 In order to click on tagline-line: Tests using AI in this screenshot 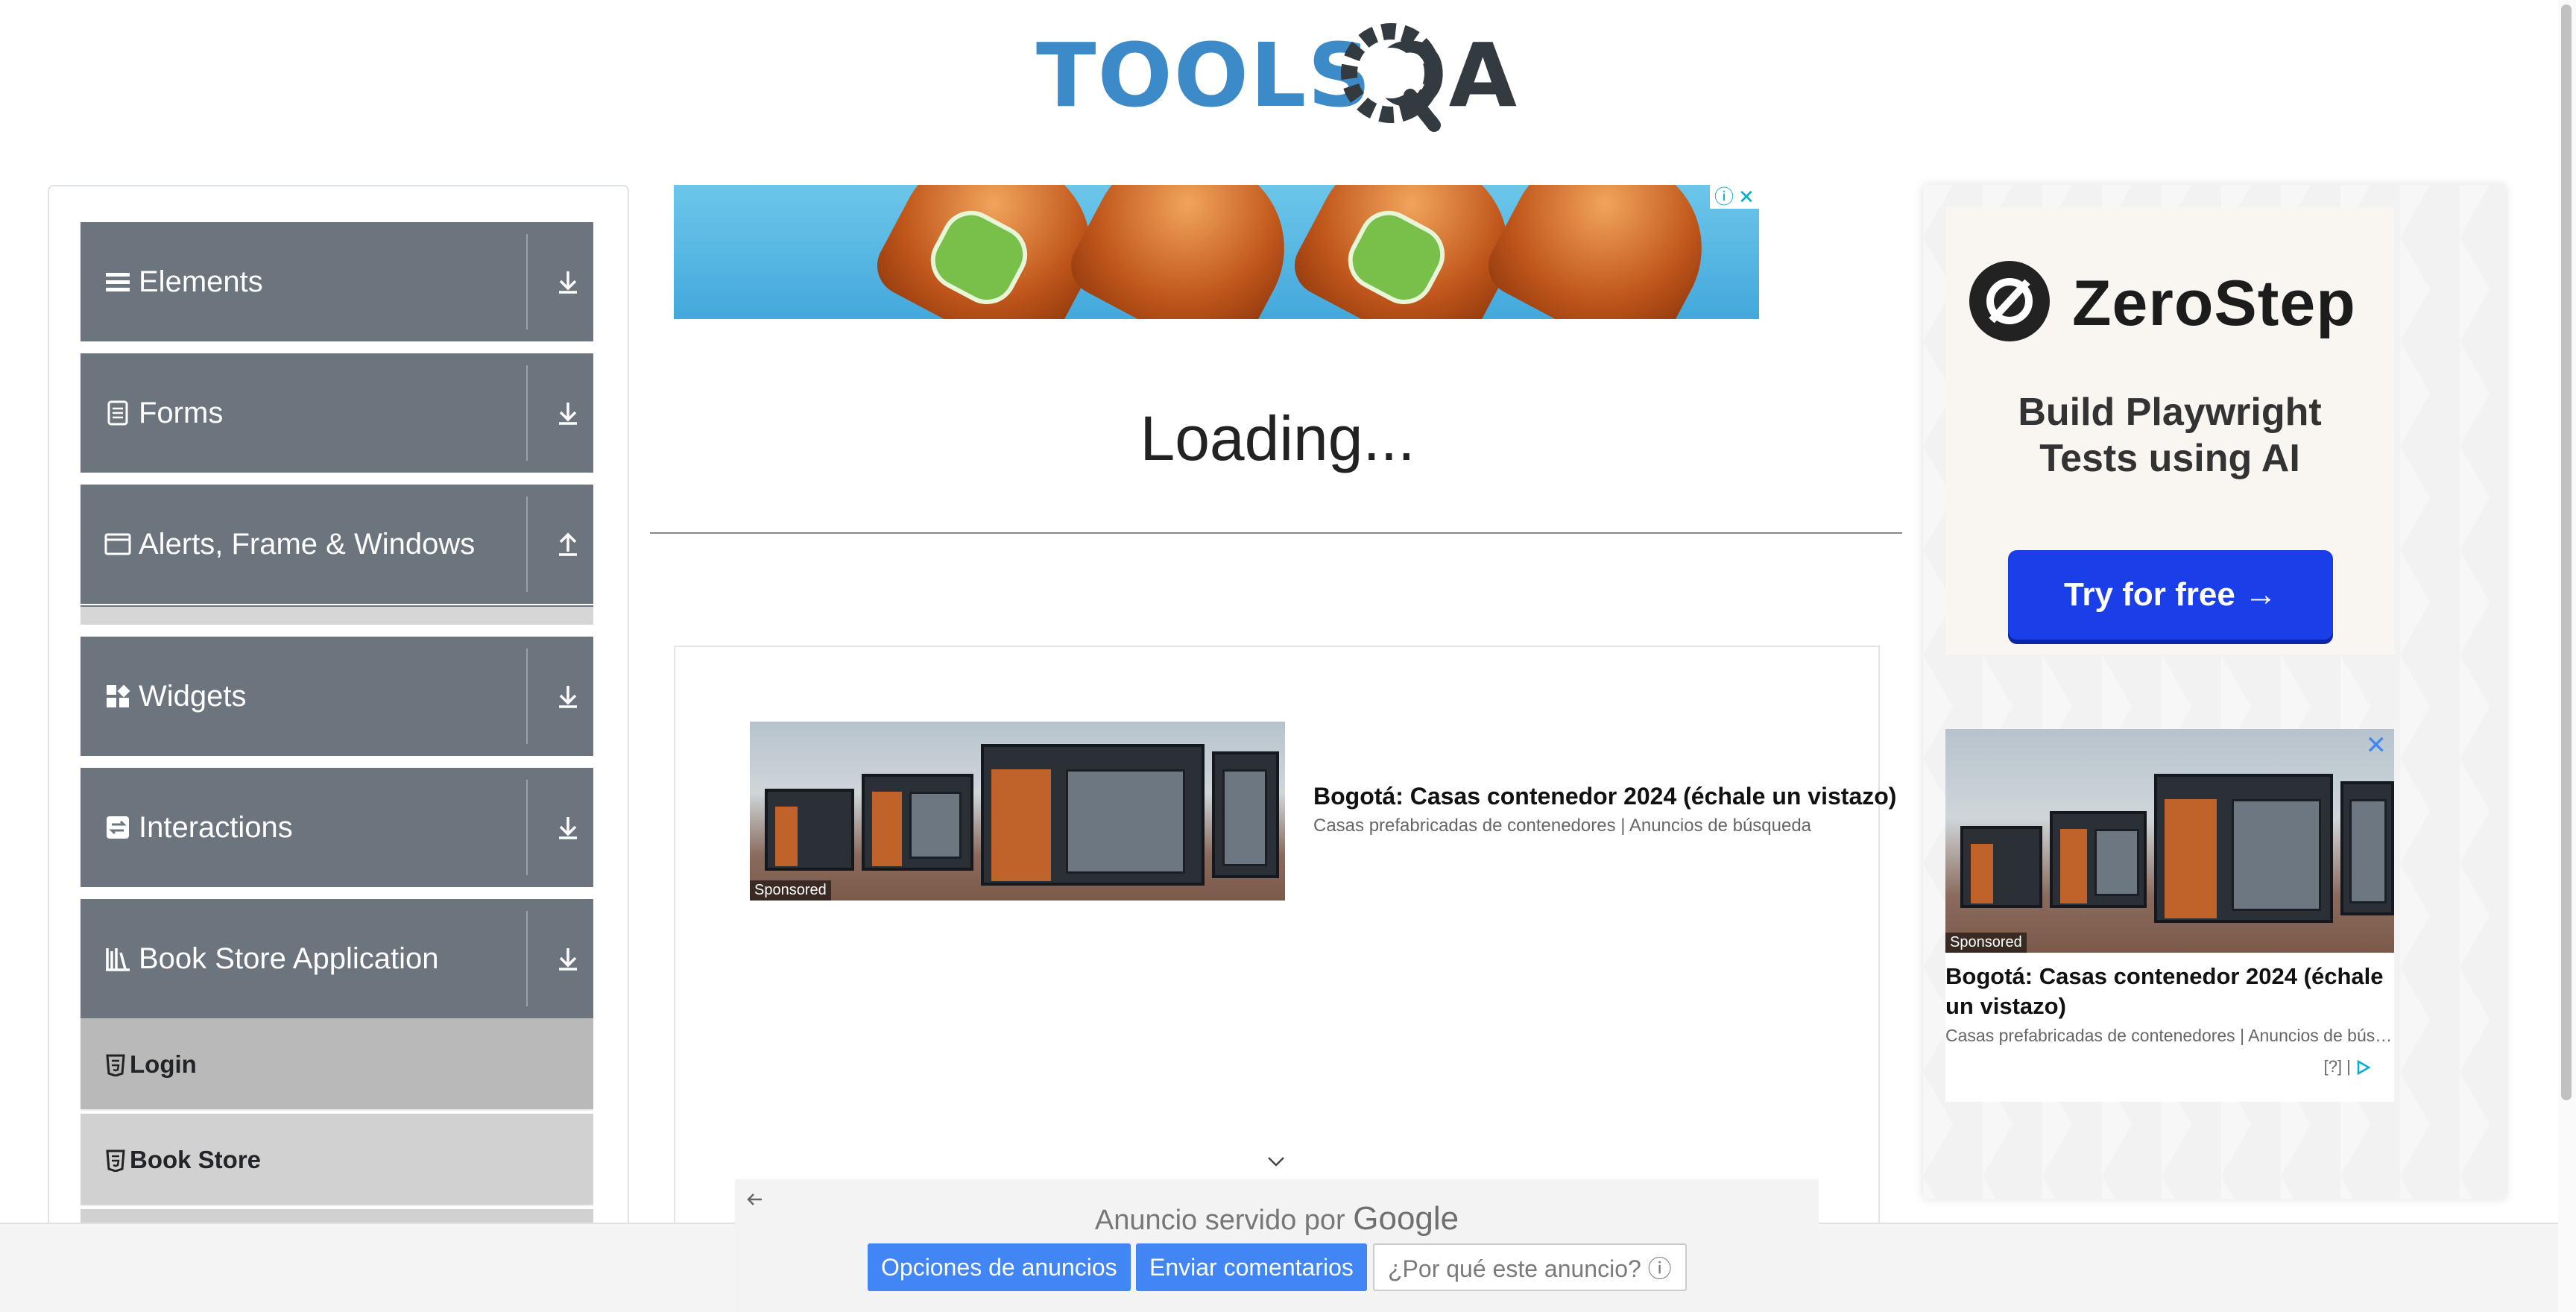, I will do `click(2169, 459)`.